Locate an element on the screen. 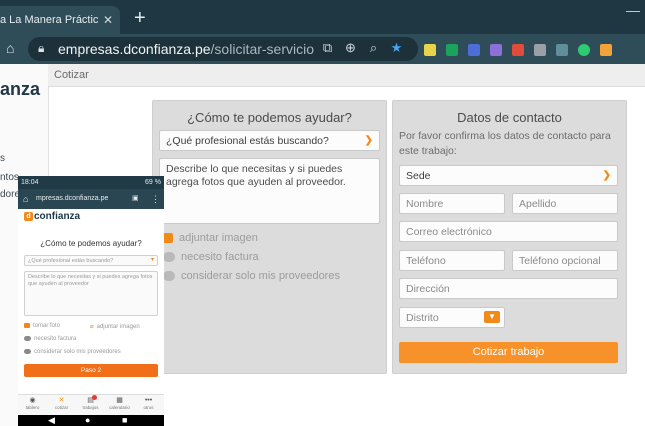  nav-item-cotizar: ✕ cotizar is located at coordinates (61, 403).